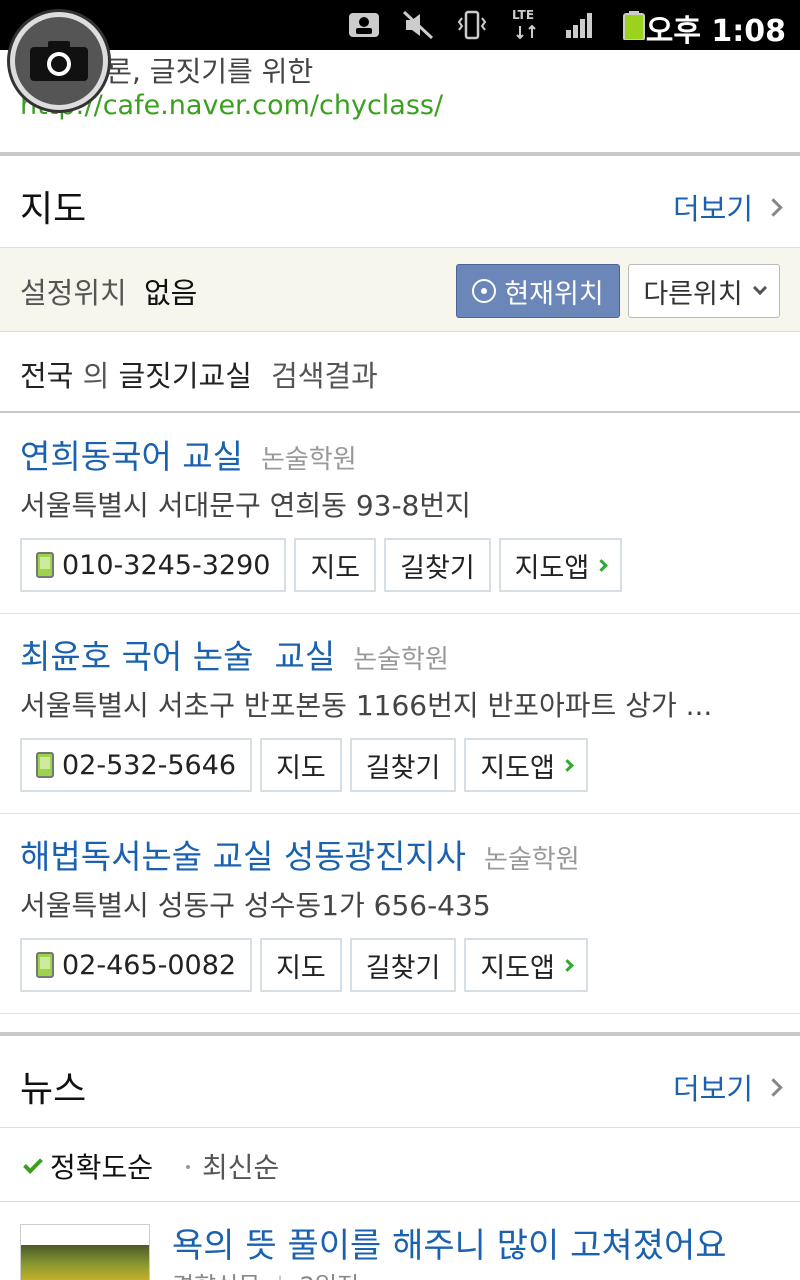 This screenshot has width=800, height=1280. What do you see at coordinates (85, 1252) in the screenshot?
I see `news-thumbnail` at bounding box center [85, 1252].